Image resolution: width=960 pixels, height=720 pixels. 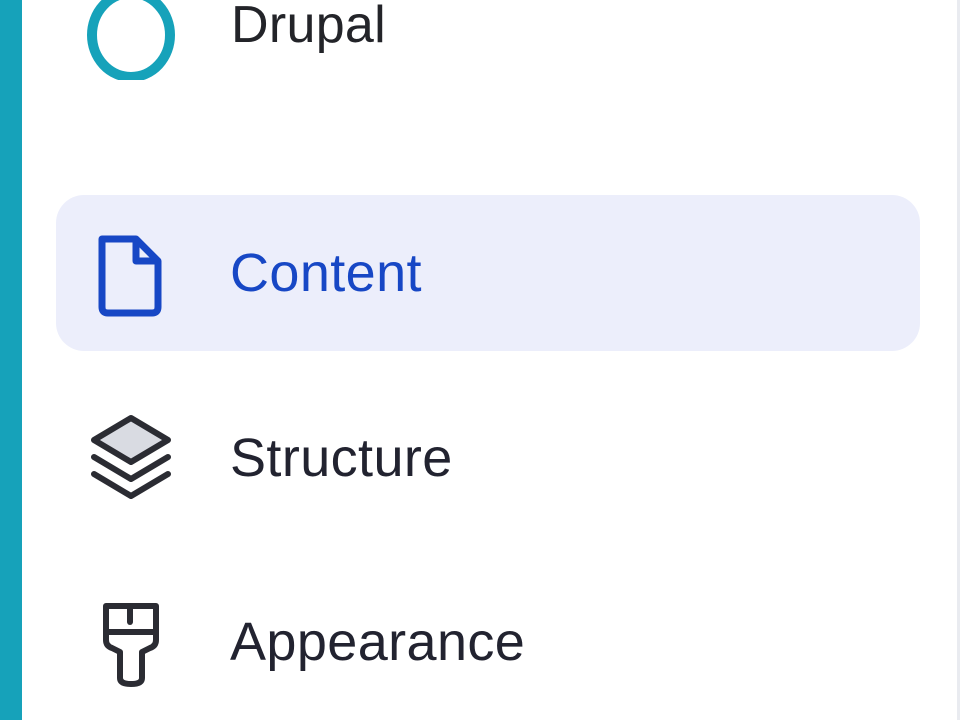 What do you see at coordinates (131, 458) in the screenshot?
I see `layers-icon` at bounding box center [131, 458].